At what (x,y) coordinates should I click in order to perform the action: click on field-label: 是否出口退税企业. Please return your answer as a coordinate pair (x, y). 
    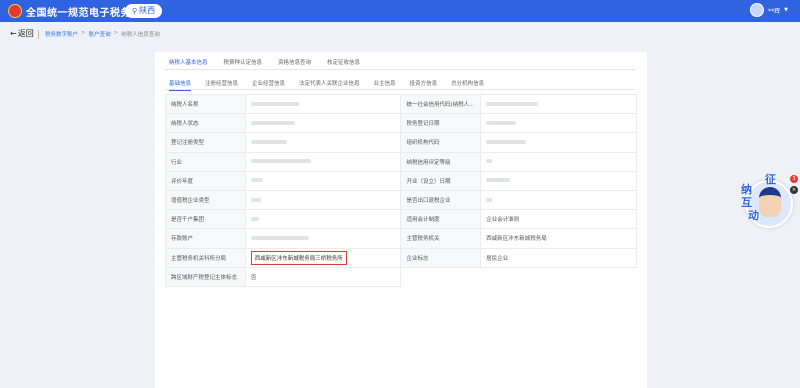
    Looking at the image, I should click on (441, 200).